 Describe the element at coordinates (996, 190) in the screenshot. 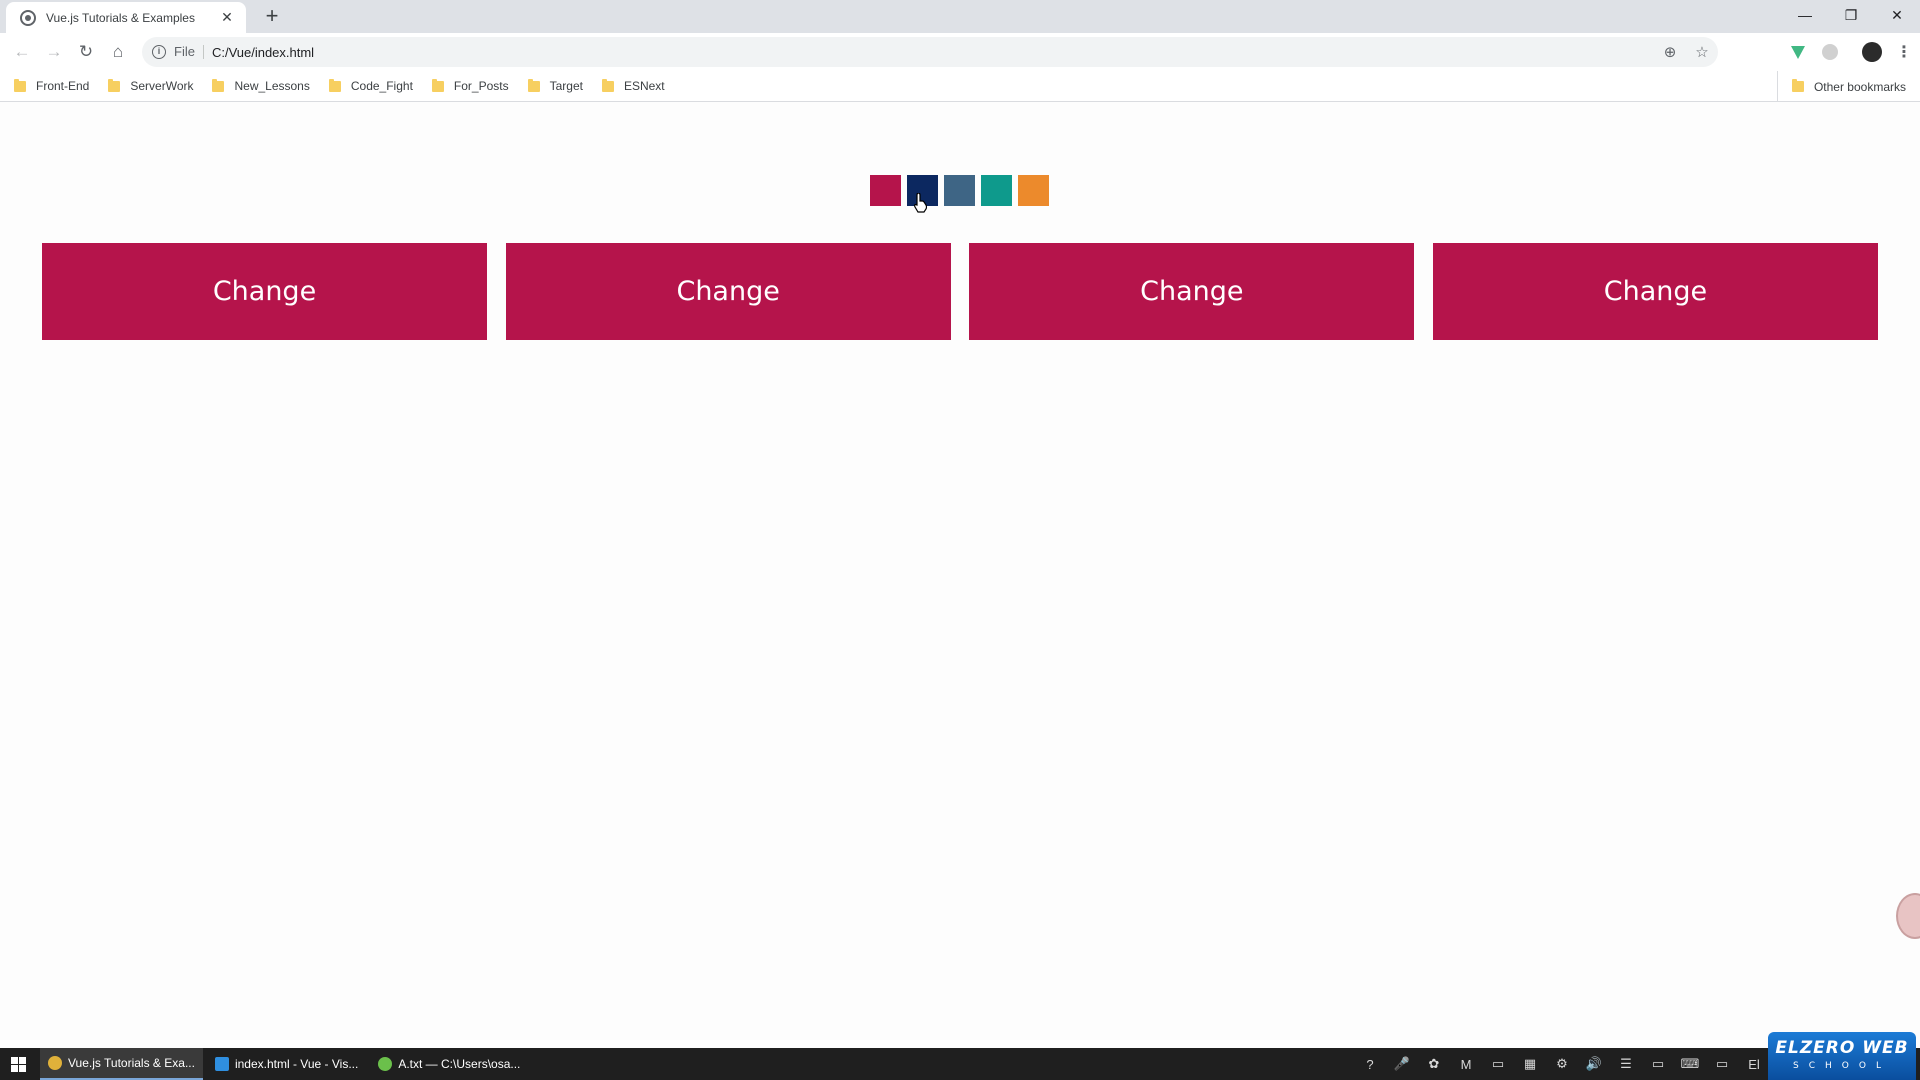

I see `color-swatch-teal` at that location.